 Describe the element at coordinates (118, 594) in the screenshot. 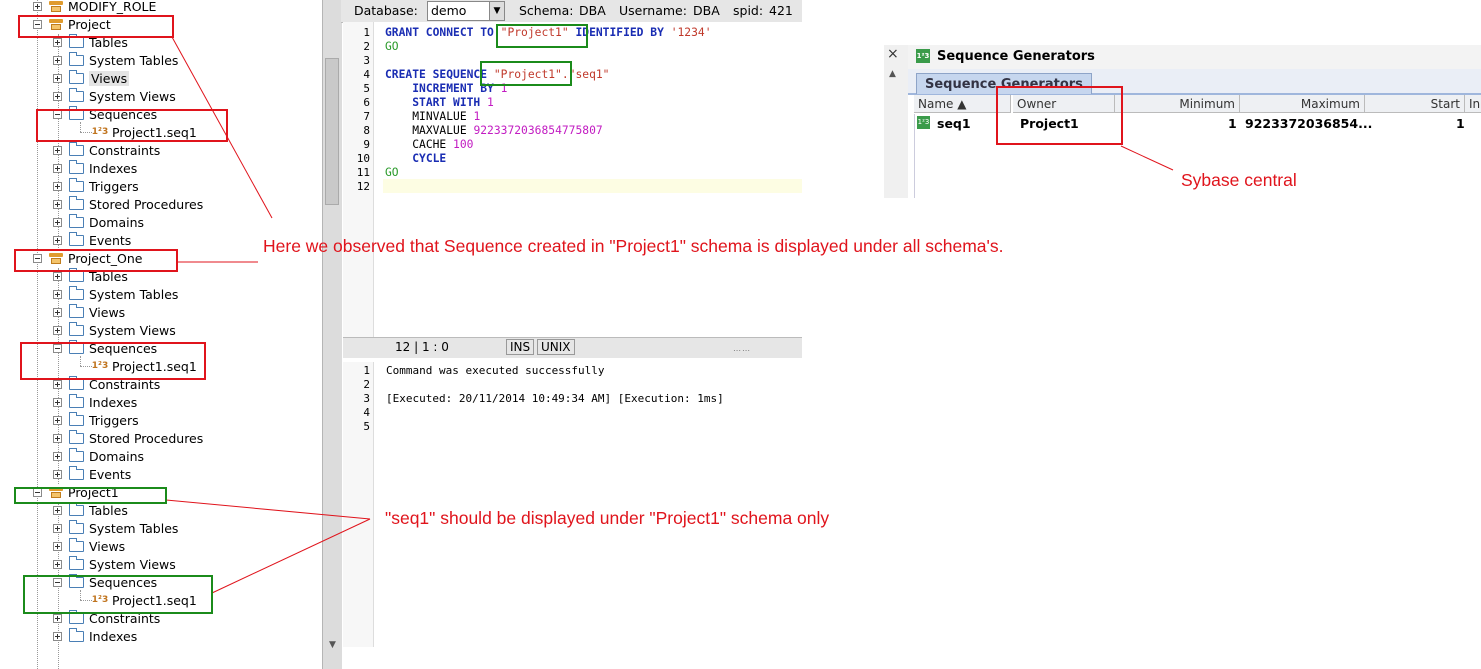

I see `highlight-box-project1-sequence` at that location.